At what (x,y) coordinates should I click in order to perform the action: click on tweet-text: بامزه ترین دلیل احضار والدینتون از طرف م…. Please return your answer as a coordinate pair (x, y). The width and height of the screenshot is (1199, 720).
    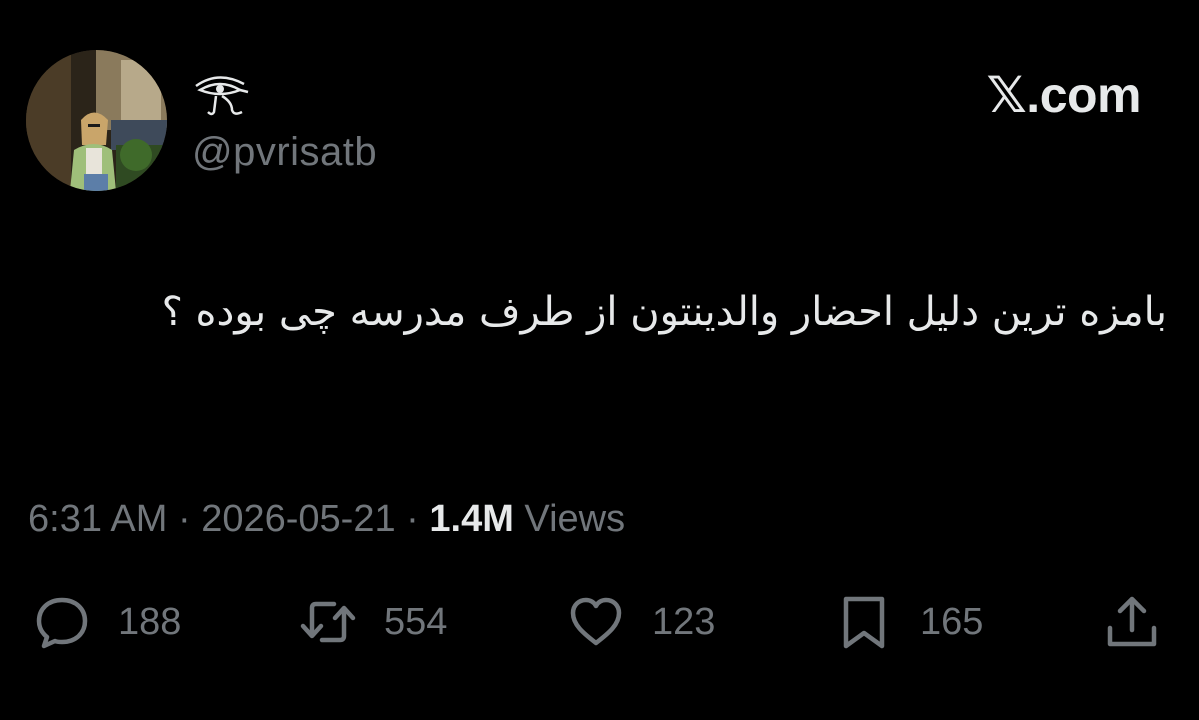
    Looking at the image, I should click on (664, 312).